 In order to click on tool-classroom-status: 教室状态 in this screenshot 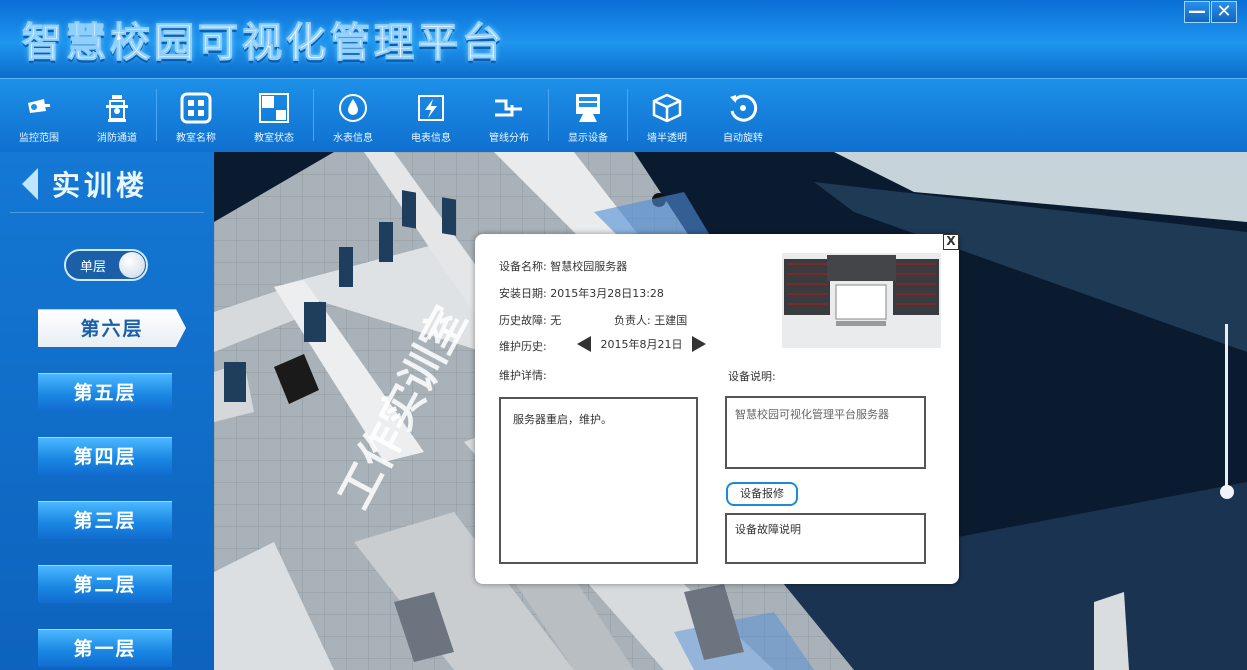, I will do `click(274, 115)`.